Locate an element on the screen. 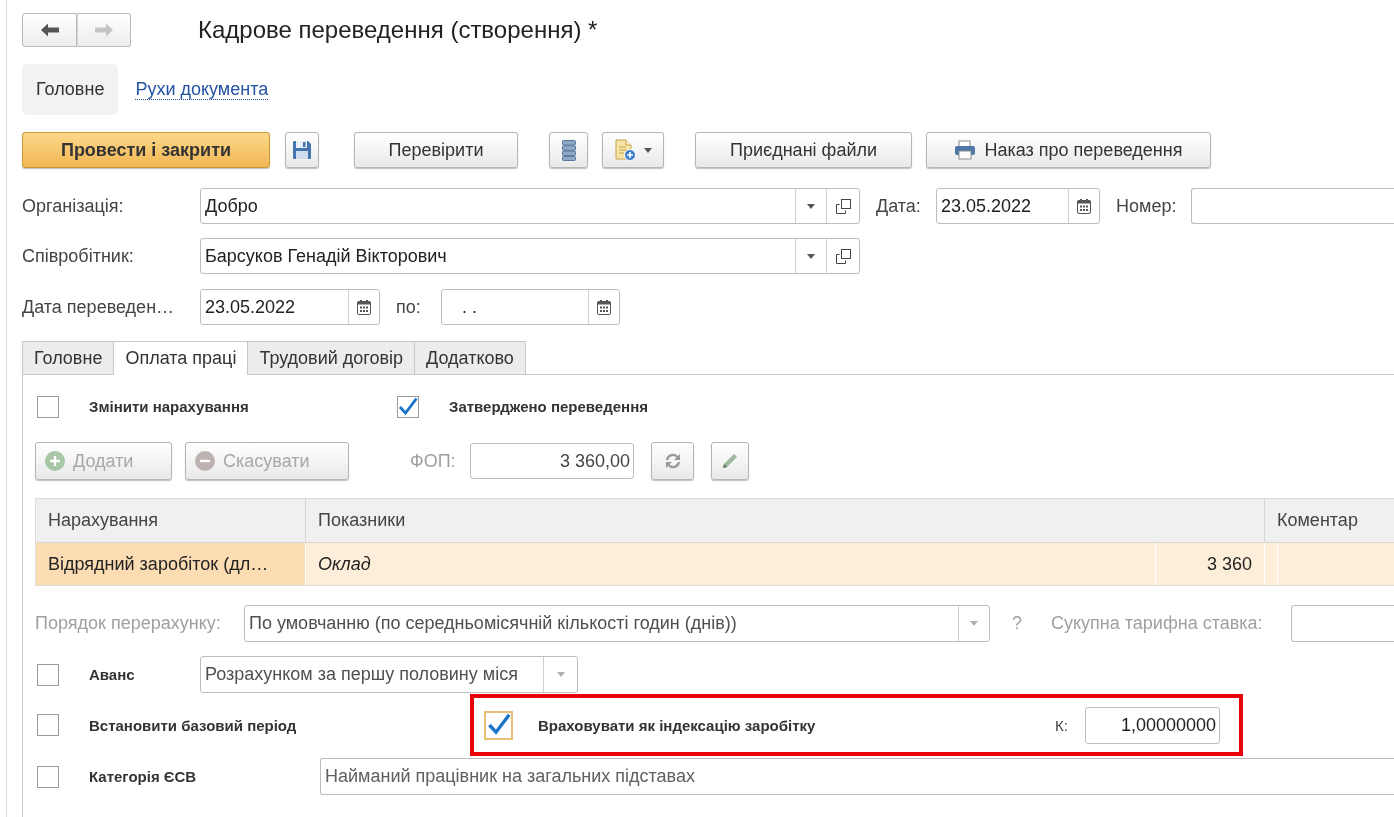 The width and height of the screenshot is (1394, 817). post-and-close-button: Провести і закрити is located at coordinates (146, 150).